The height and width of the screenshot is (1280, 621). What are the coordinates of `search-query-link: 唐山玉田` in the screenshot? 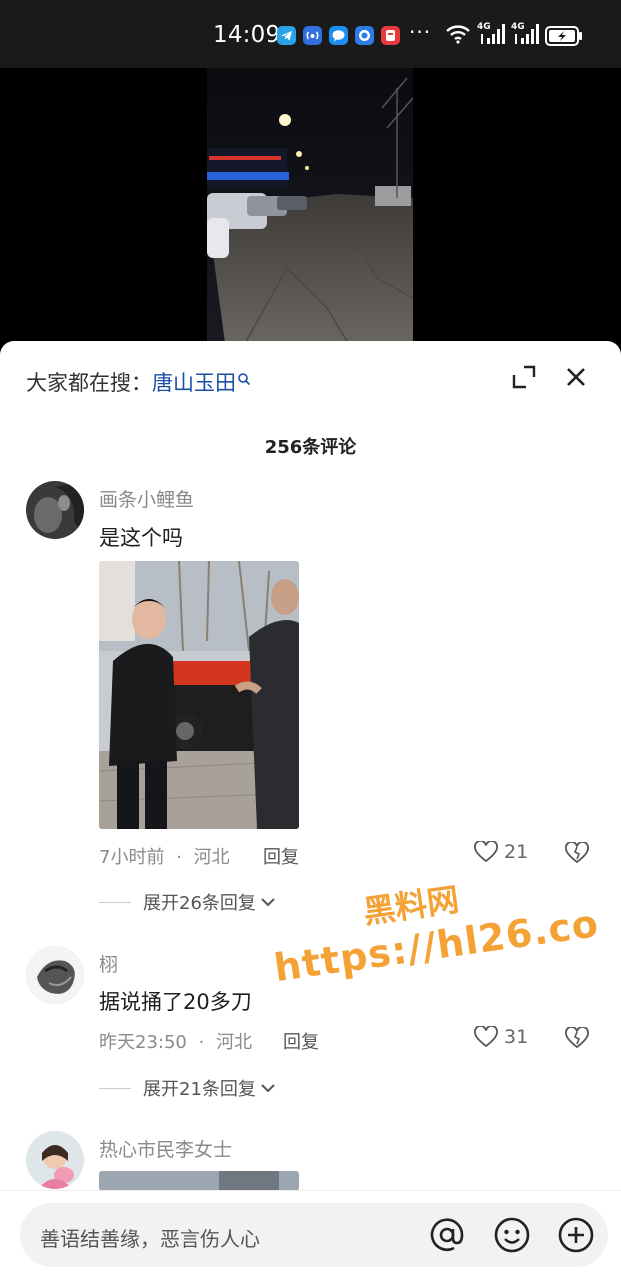 It's located at (194, 383).